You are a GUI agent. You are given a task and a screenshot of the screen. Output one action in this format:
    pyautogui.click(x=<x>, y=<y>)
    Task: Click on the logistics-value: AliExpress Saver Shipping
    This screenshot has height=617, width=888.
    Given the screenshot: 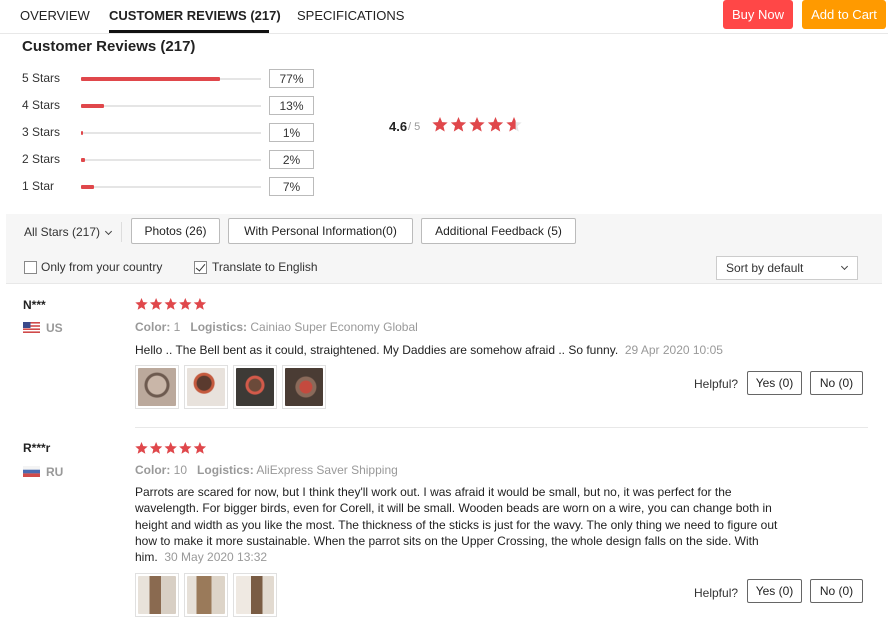 What is the action you would take?
    pyautogui.click(x=327, y=470)
    